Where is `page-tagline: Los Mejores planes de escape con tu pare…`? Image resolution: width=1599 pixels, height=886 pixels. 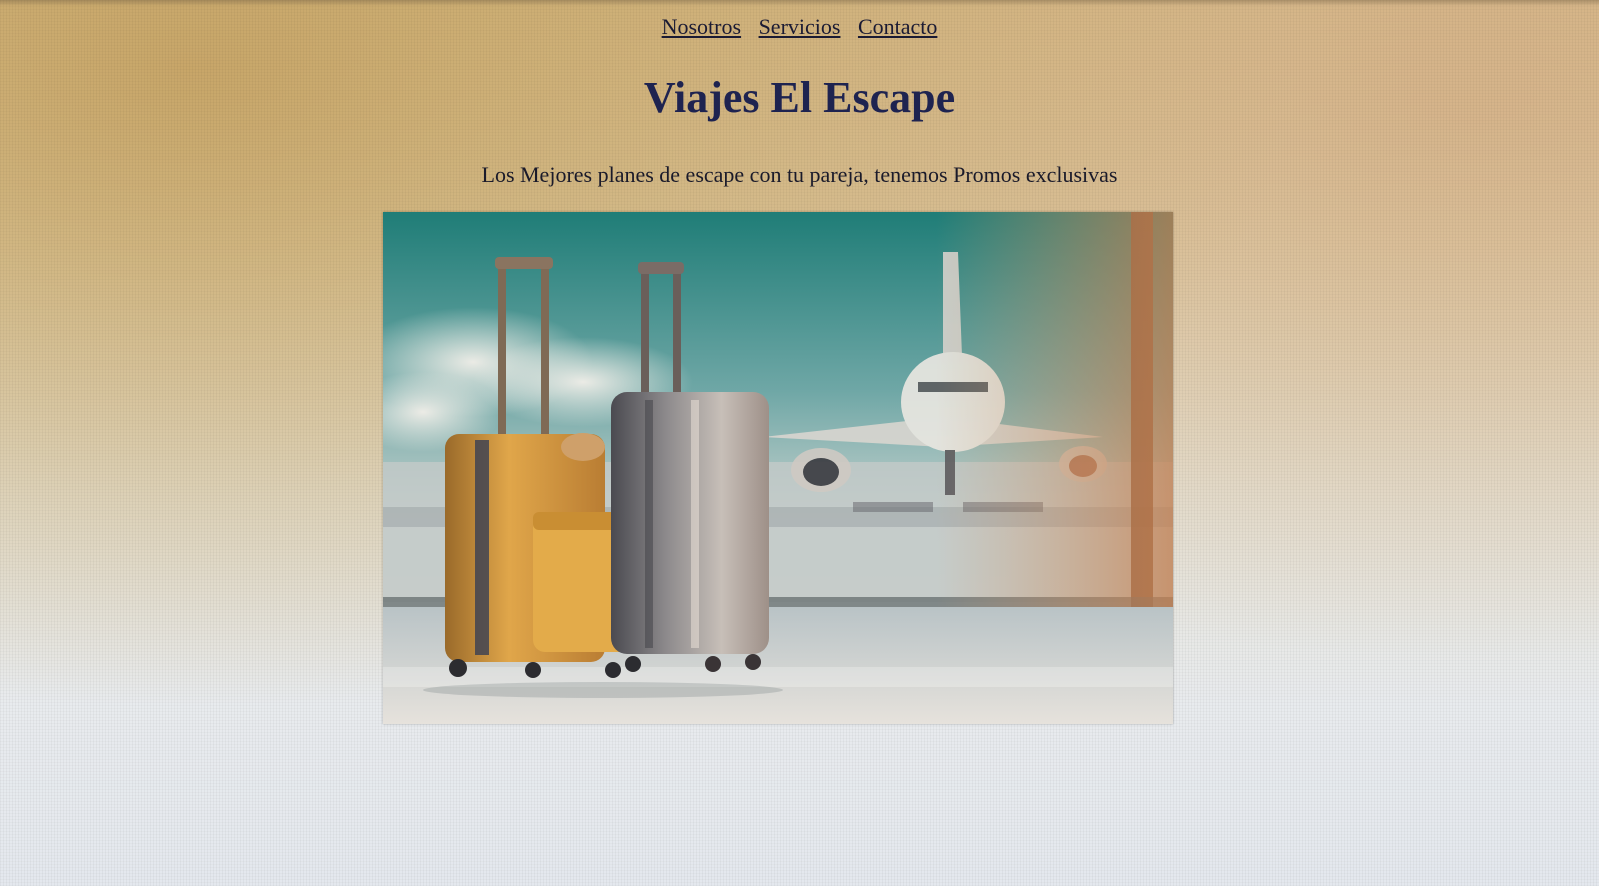 page-tagline: Los Mejores planes de escape con tu pare… is located at coordinates (799, 174).